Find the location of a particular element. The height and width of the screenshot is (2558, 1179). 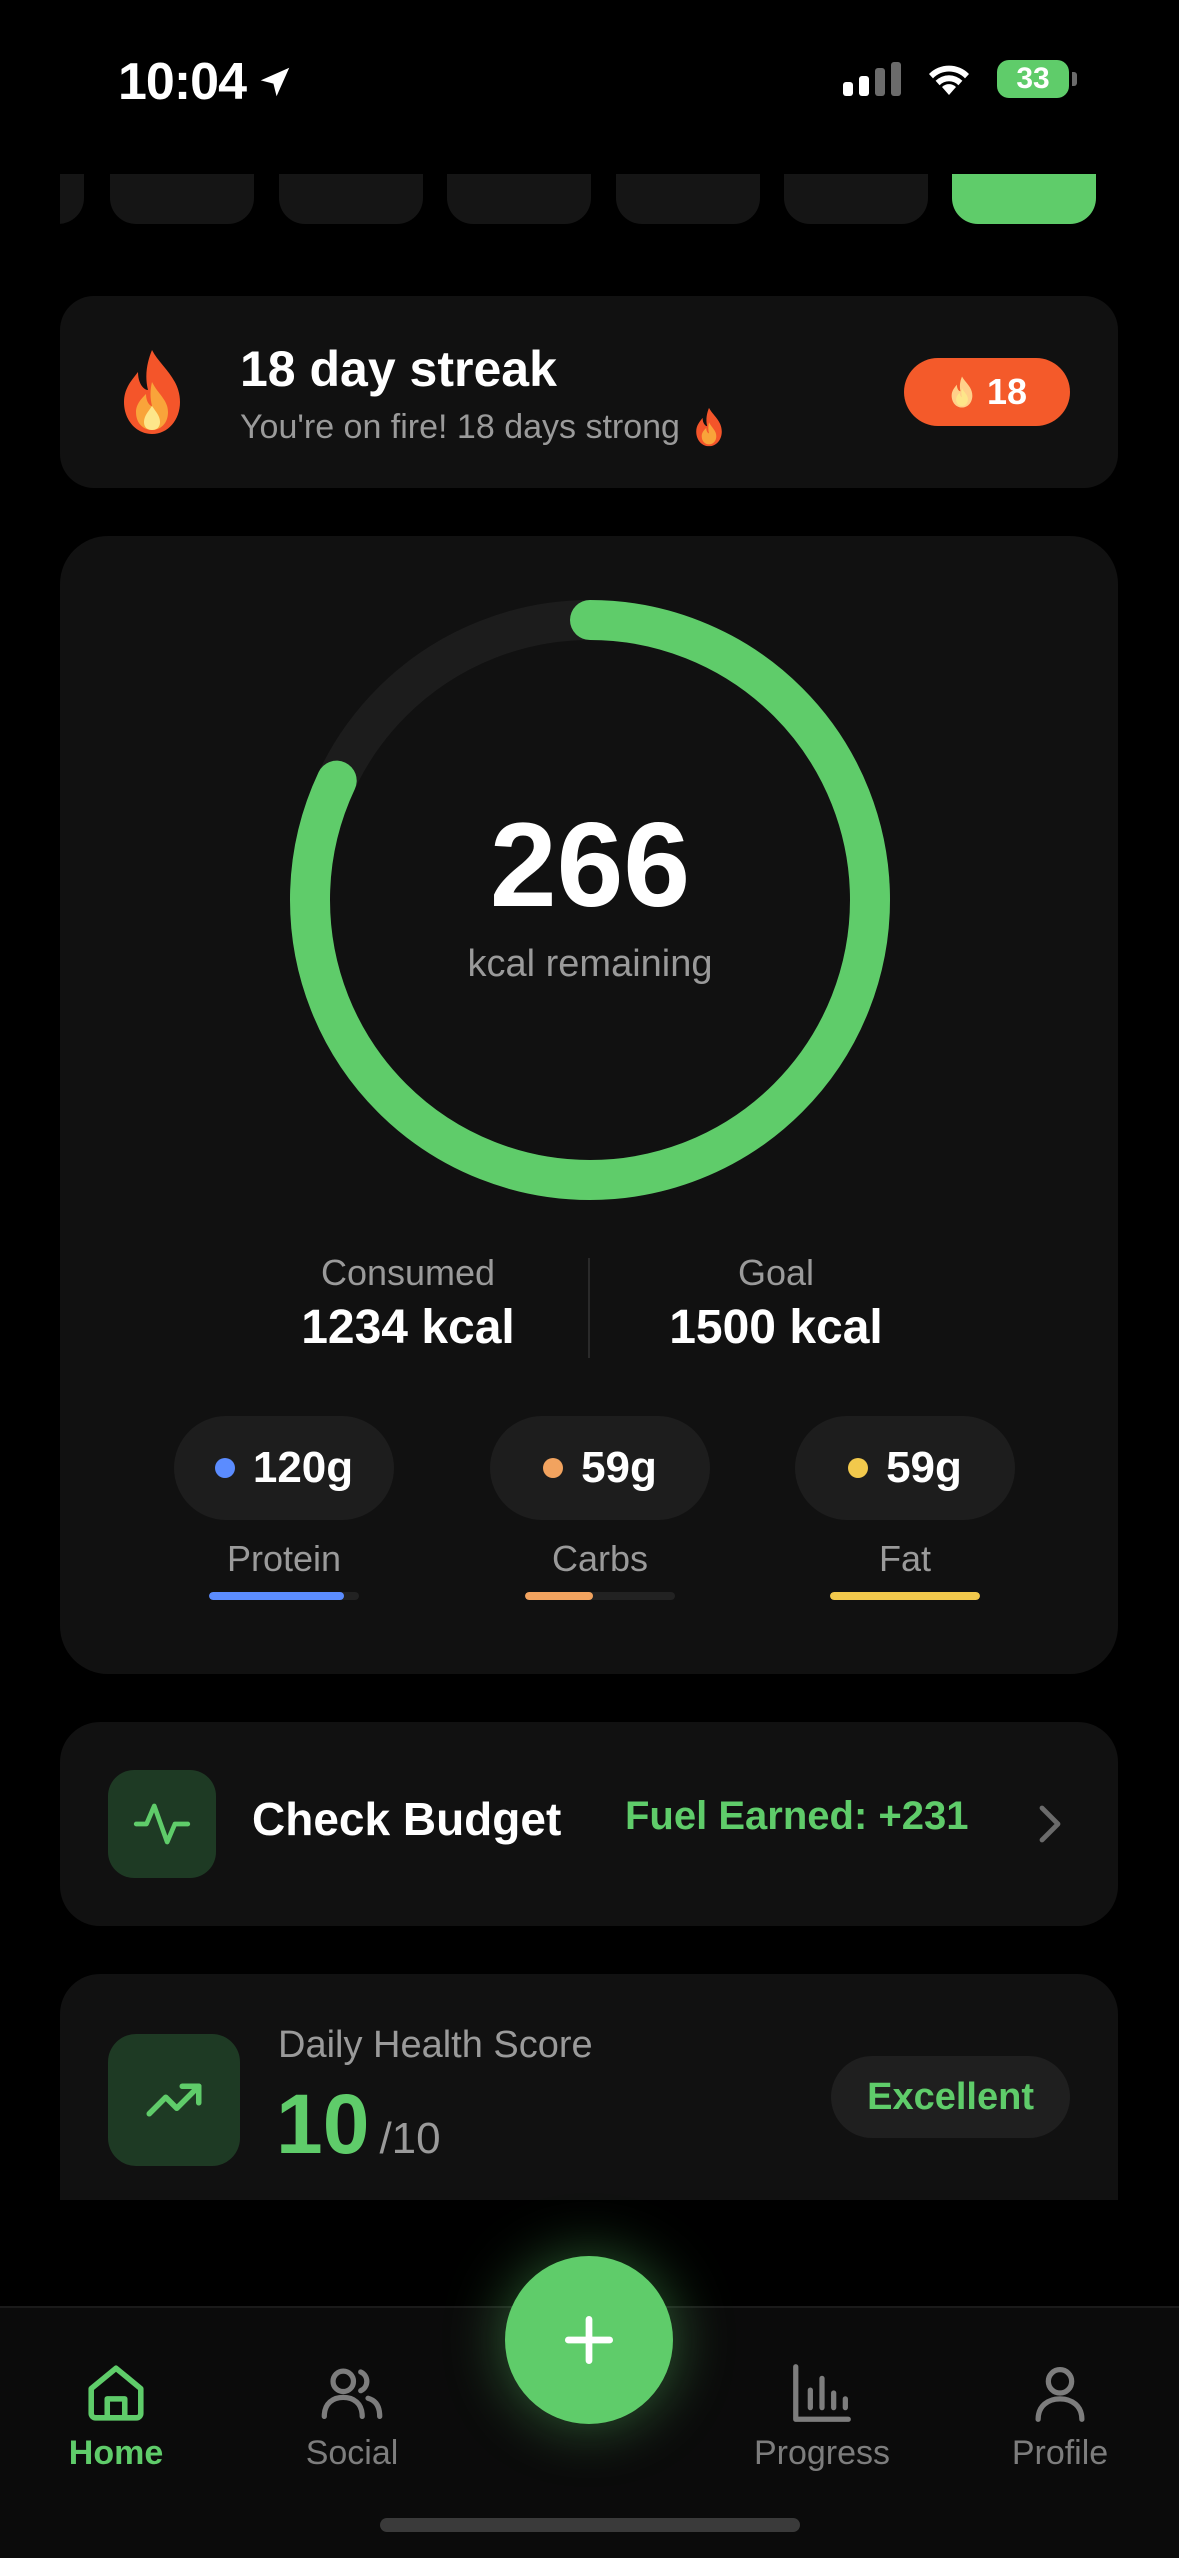

status-bar: 10:04 33 is located at coordinates (589, 85).